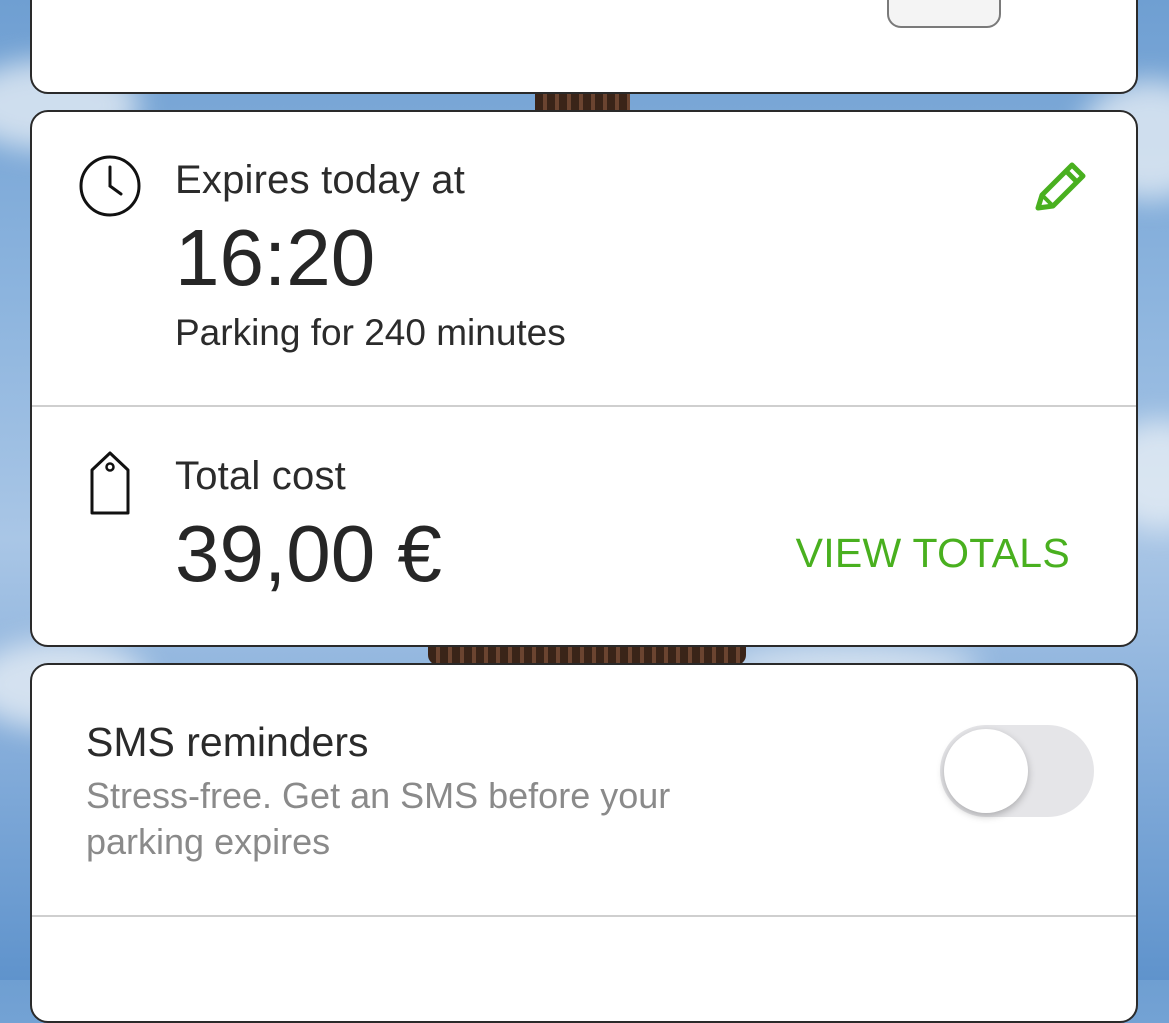  Describe the element at coordinates (320, 180) in the screenshot. I see `expires-label: Expires today at` at that location.